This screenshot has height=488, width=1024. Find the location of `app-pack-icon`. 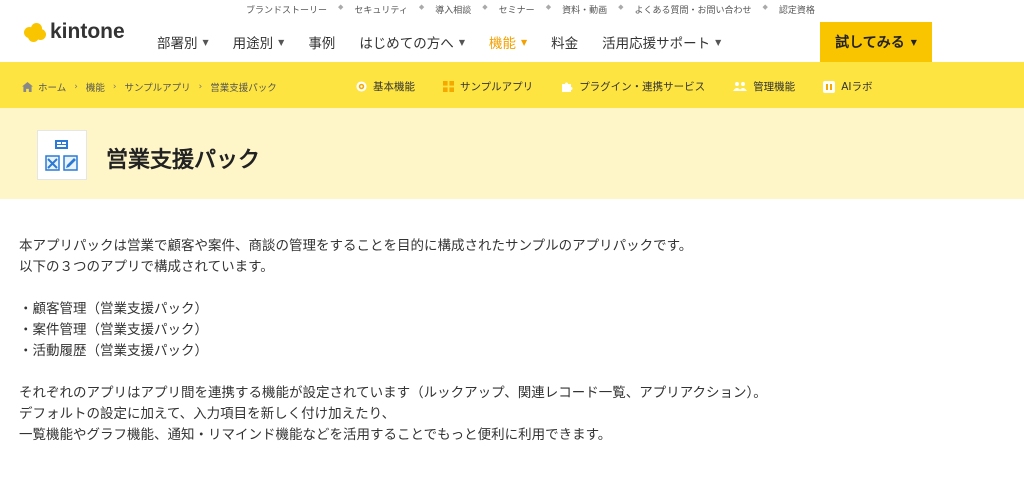

app-pack-icon is located at coordinates (62, 155).